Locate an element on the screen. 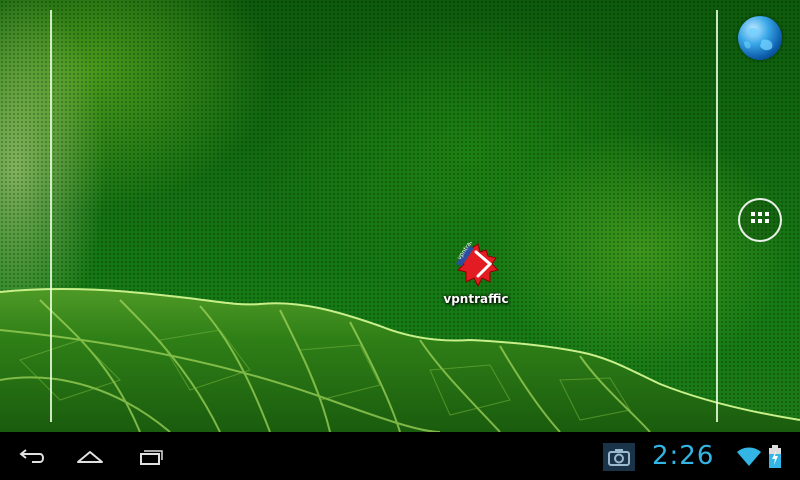 This screenshot has height=480, width=800. recent-apps-icon is located at coordinates (151, 456).